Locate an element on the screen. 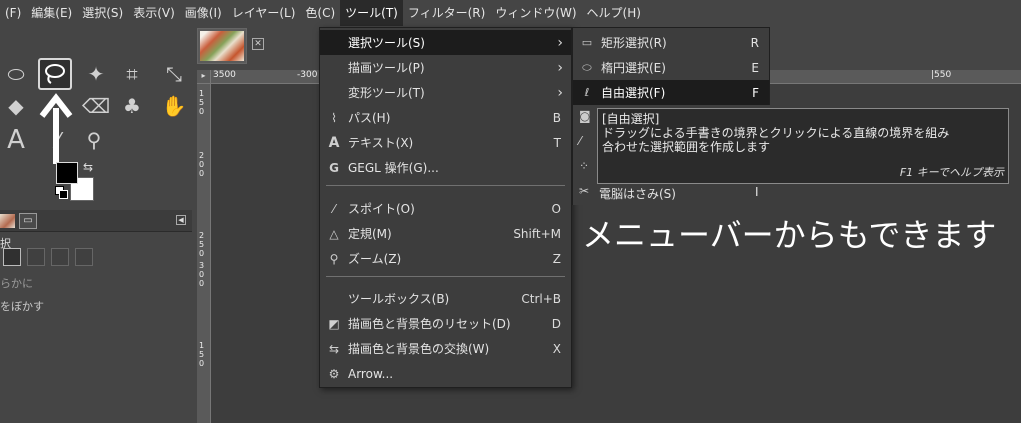 The image size is (1021, 423). menu-item-measure: △ 定規(M) Shift+M is located at coordinates (445, 233).